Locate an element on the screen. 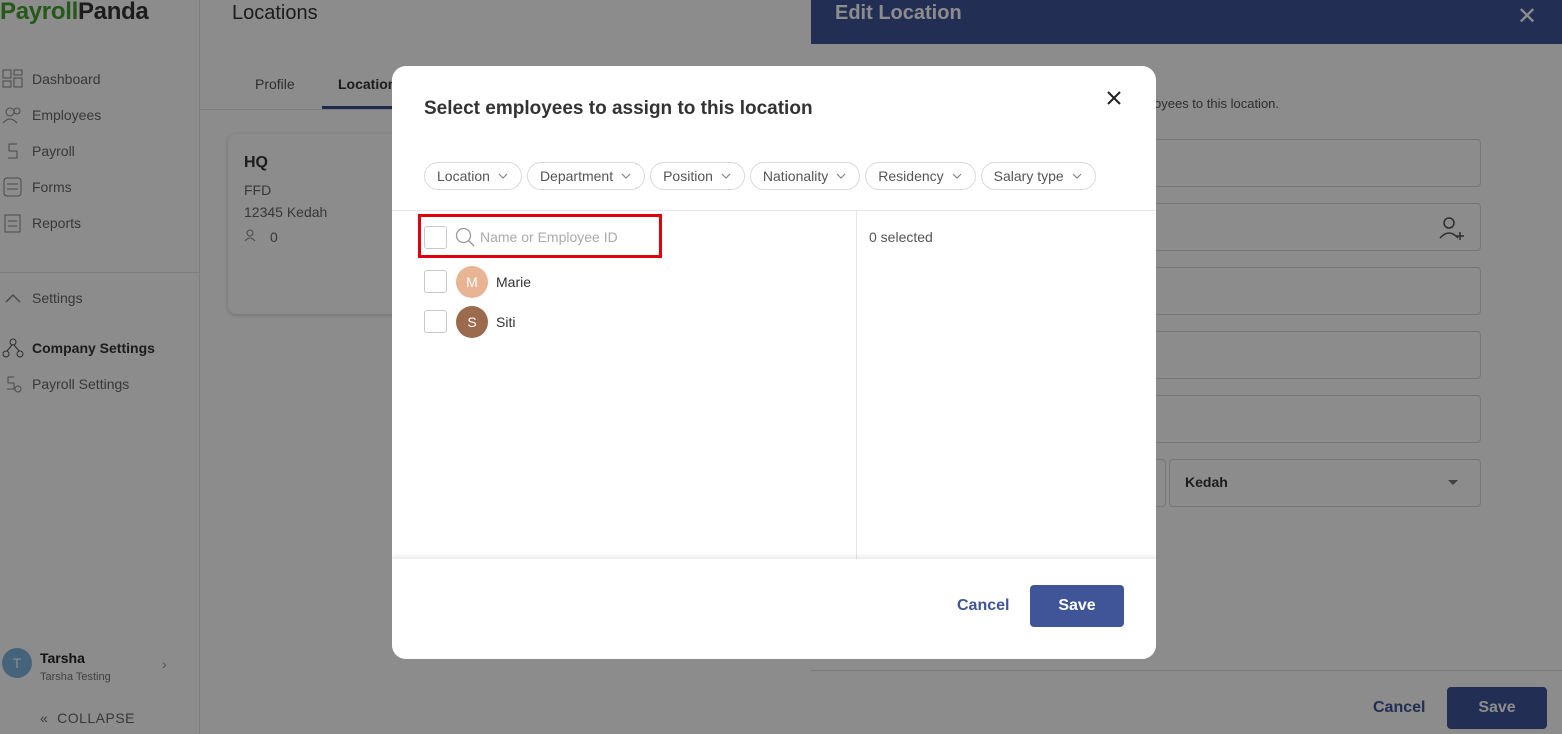  close-icon is located at coordinates (1114, 98).